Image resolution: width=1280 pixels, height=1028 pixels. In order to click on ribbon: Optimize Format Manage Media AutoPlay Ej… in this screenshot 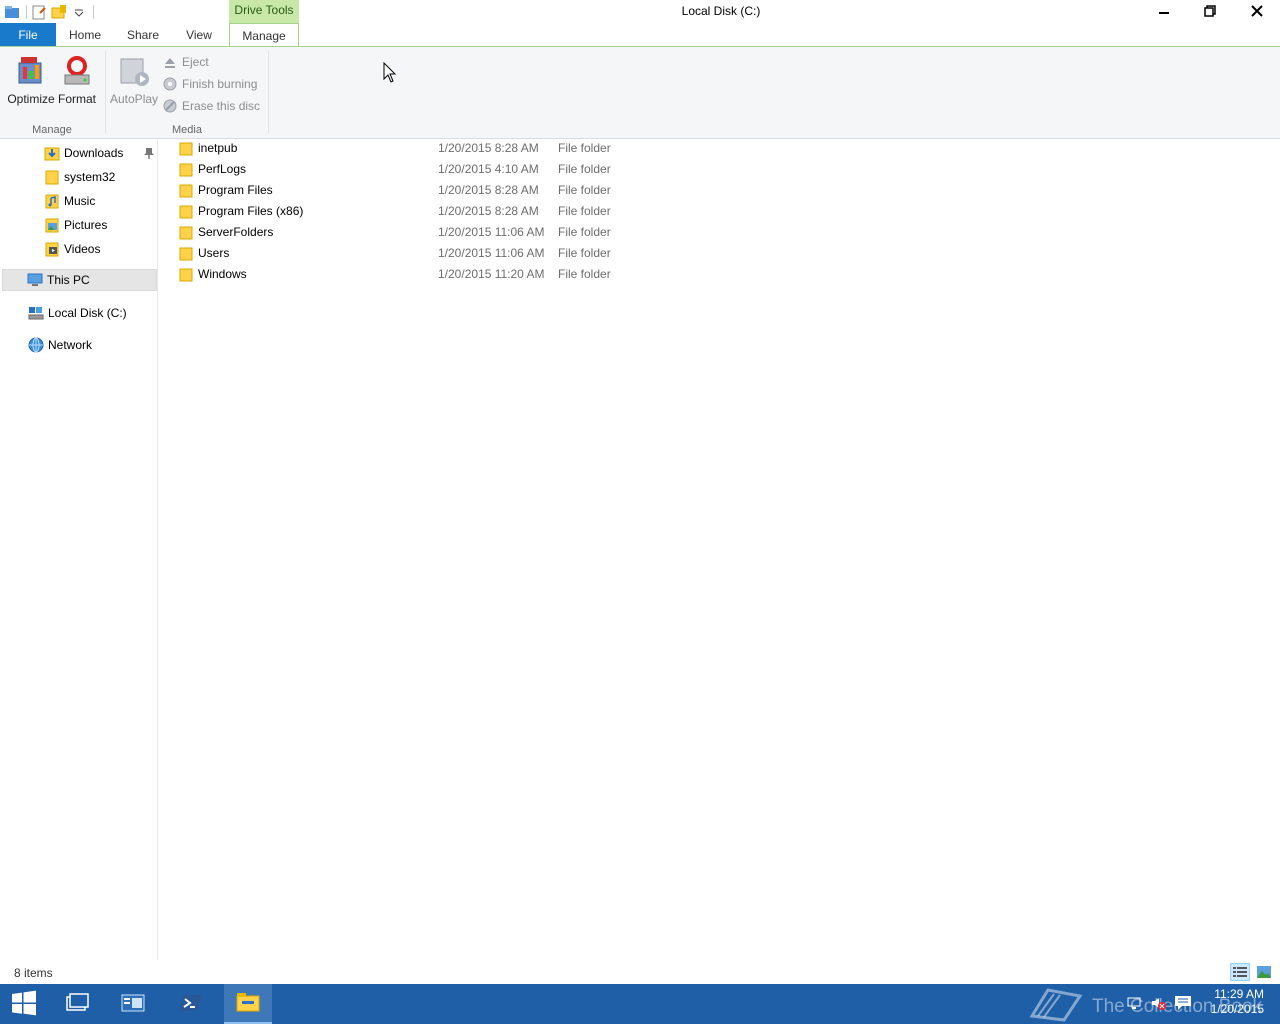, I will do `click(640, 93)`.